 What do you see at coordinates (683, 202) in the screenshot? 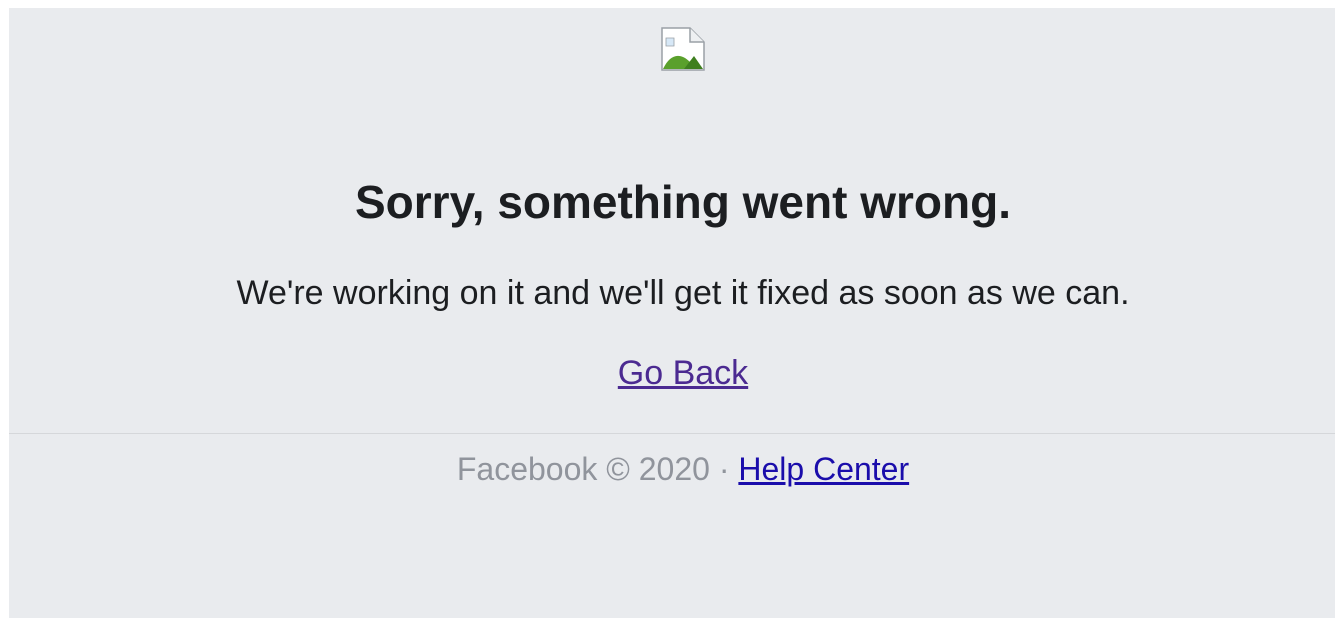
I see `error-headline: Sorry, something went wrong.` at bounding box center [683, 202].